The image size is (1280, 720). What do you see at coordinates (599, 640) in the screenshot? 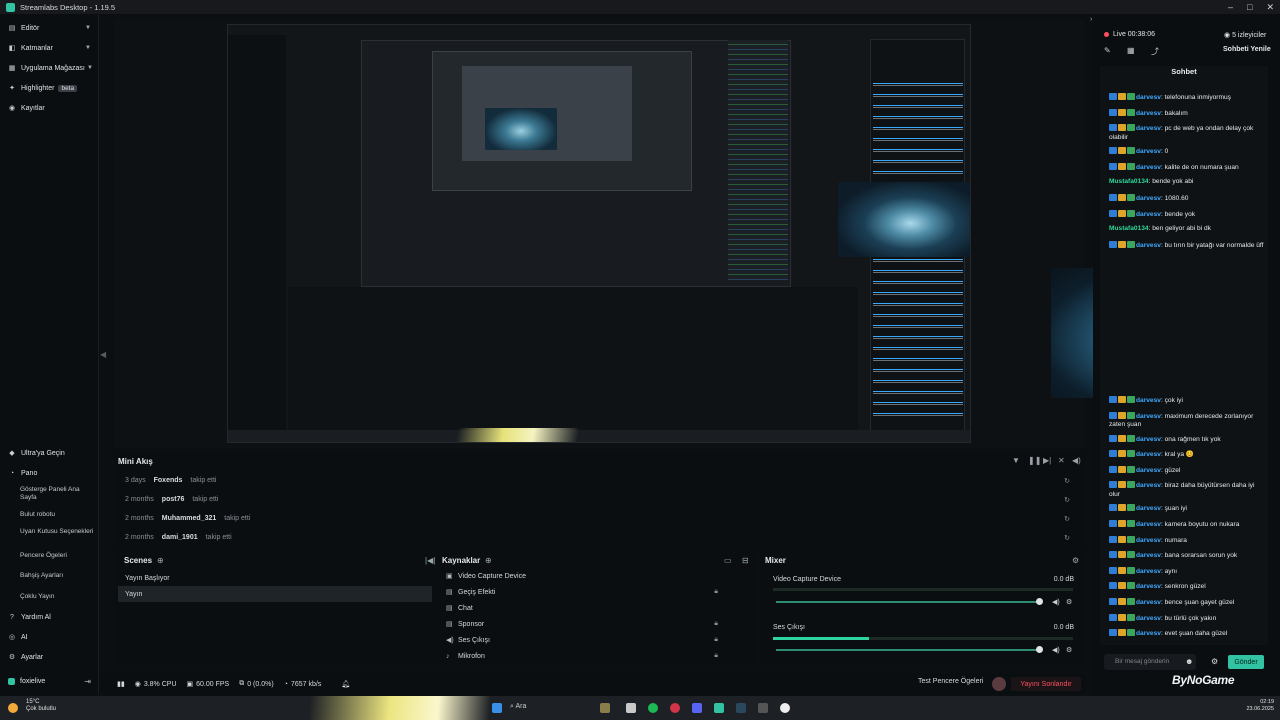
I see `source-item: ◀) Ses Çıkışı 🔒︎` at bounding box center [599, 640].